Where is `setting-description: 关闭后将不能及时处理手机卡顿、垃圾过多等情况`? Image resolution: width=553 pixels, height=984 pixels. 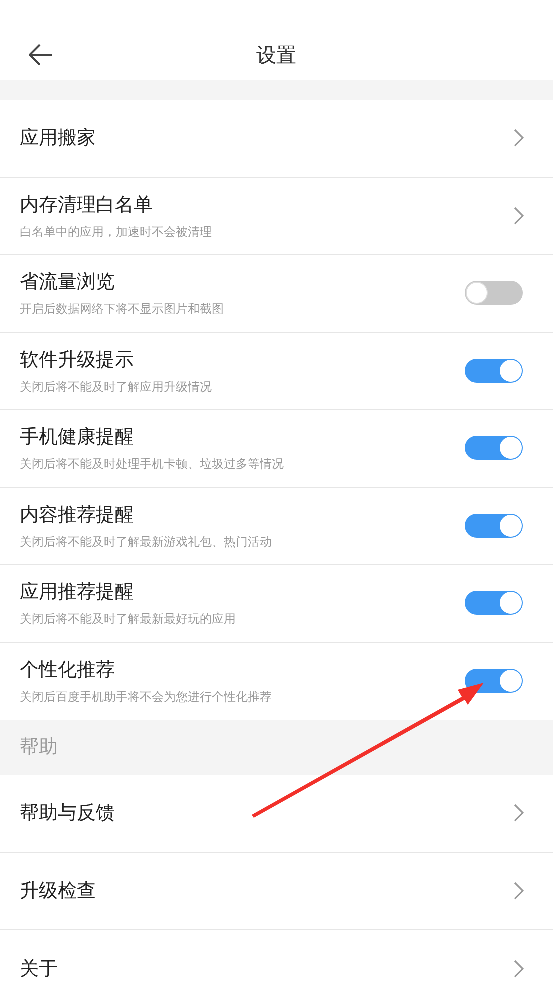 setting-description: 关闭后将不能及时处理手机卡顿、垃圾过多等情况 is located at coordinates (152, 464).